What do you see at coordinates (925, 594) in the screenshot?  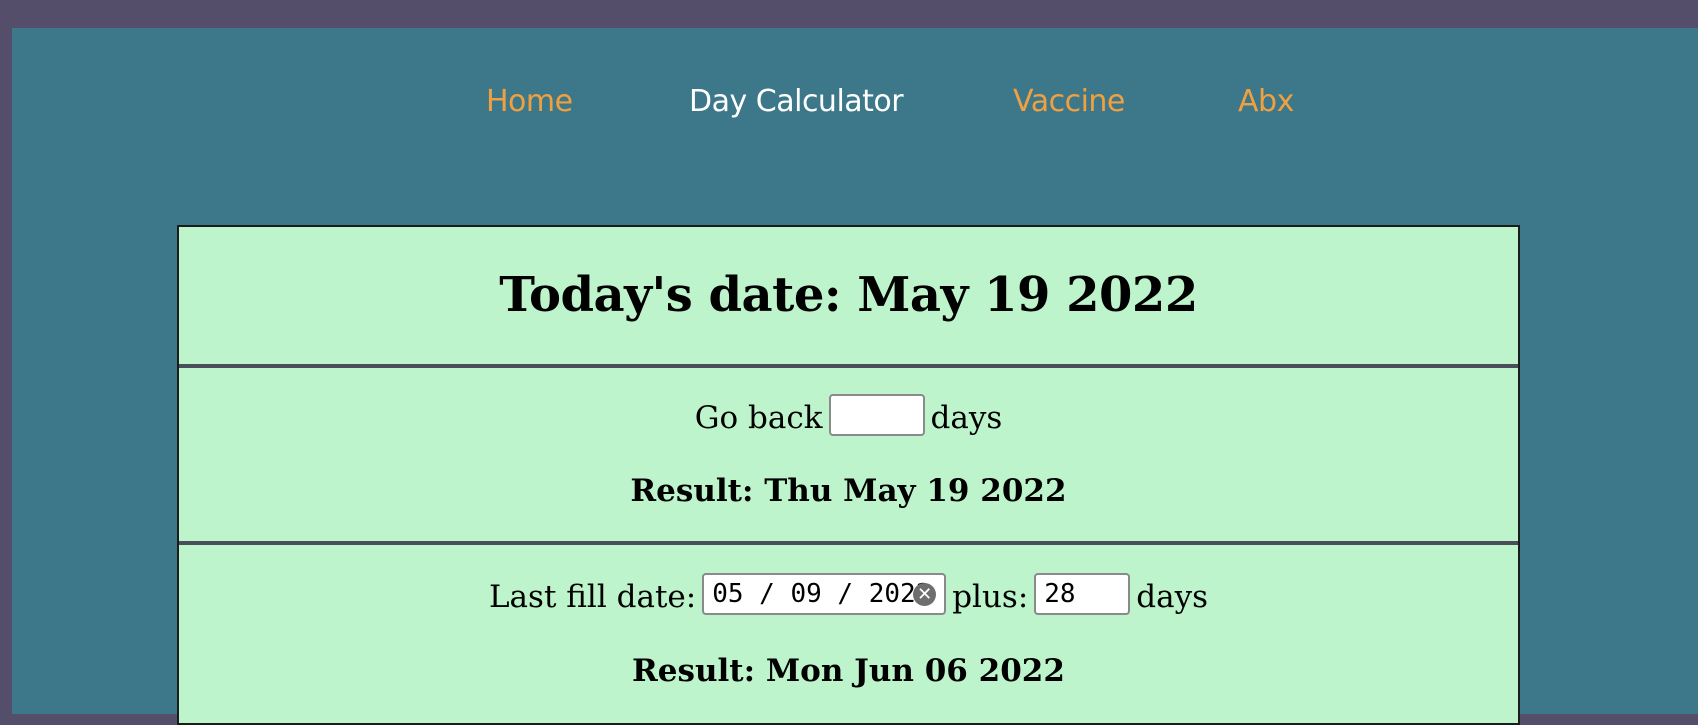 I see `clear-circle-icon: ✕` at bounding box center [925, 594].